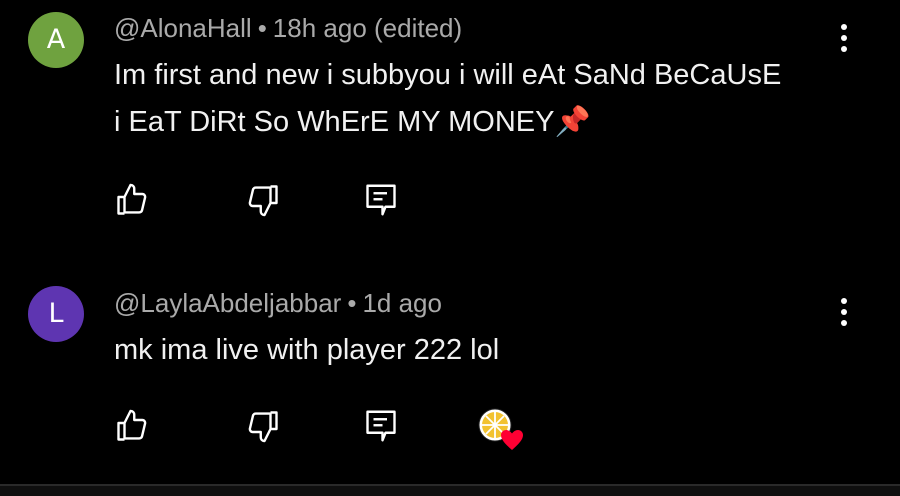 This screenshot has height=496, width=900. Describe the element at coordinates (56, 40) in the screenshot. I see `avatar: A` at that location.